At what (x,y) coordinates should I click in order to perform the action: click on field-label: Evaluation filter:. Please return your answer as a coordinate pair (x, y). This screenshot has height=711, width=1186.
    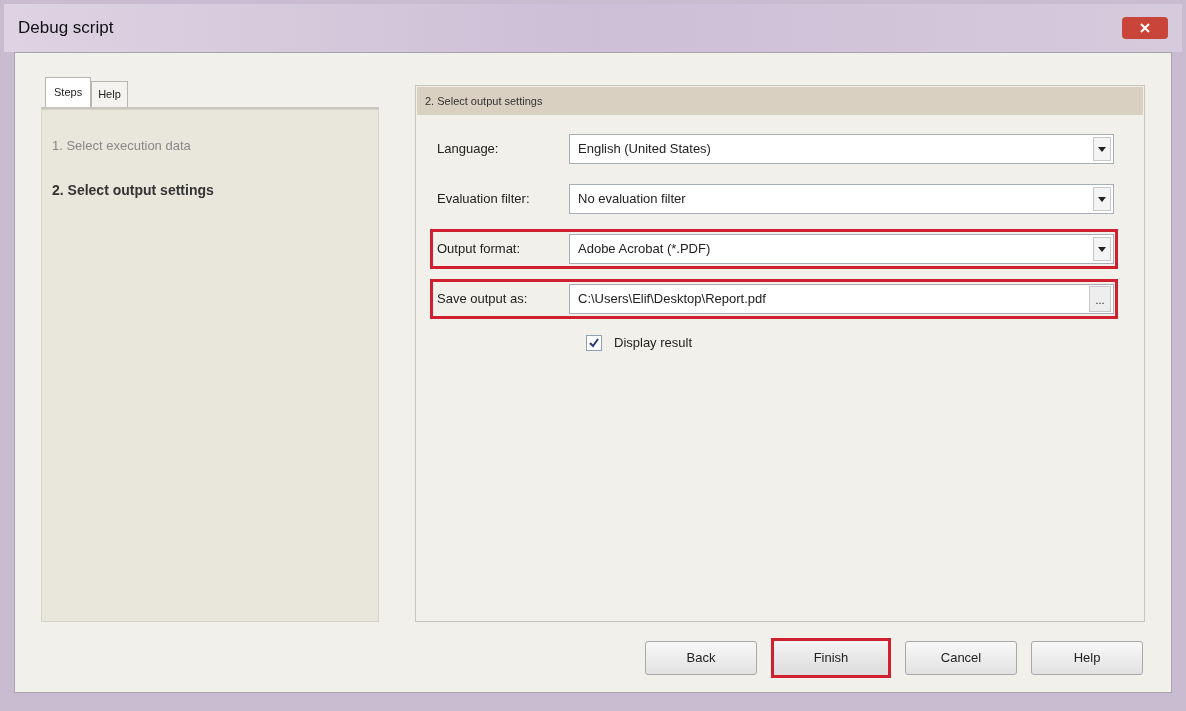
    Looking at the image, I should click on (484, 199).